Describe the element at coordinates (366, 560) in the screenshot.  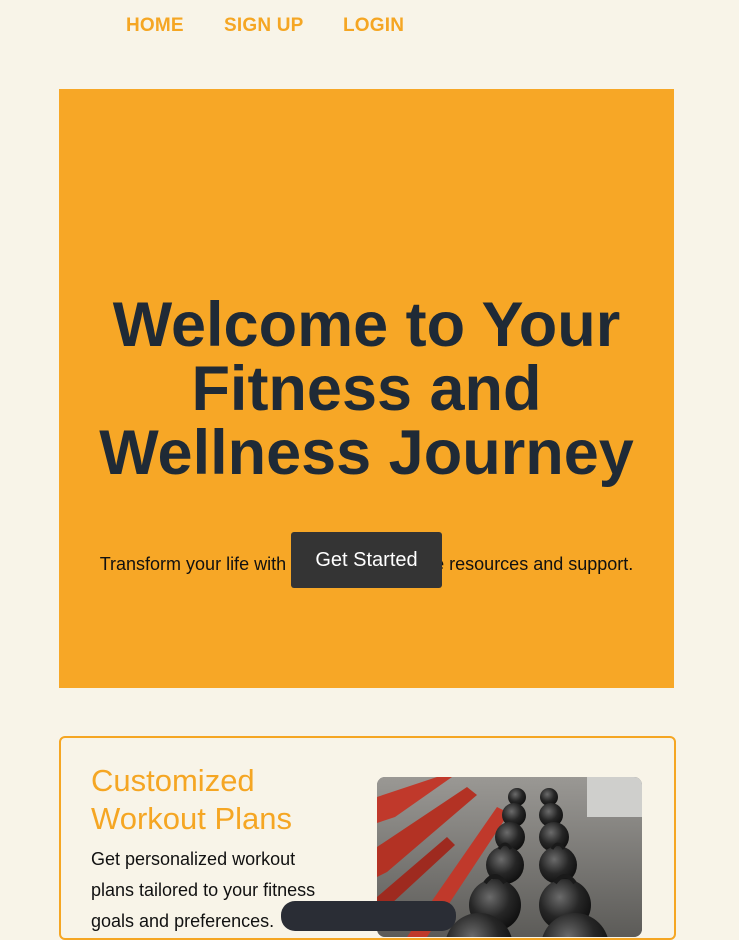
I see `get-started-button: Get Started` at that location.